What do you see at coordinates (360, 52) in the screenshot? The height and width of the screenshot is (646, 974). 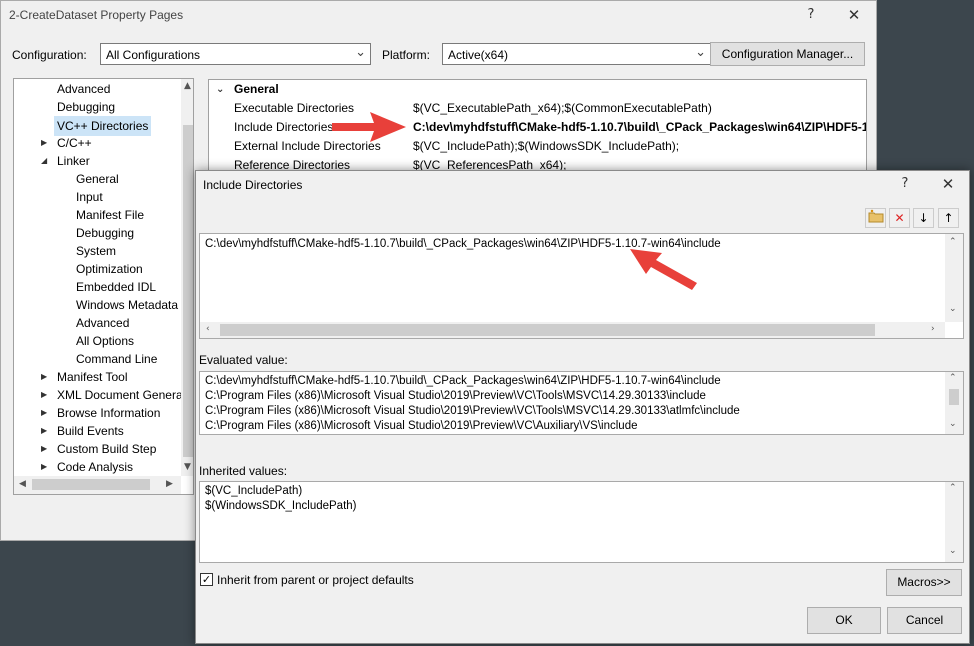 I see `chevron-down-icon: ⌄` at bounding box center [360, 52].